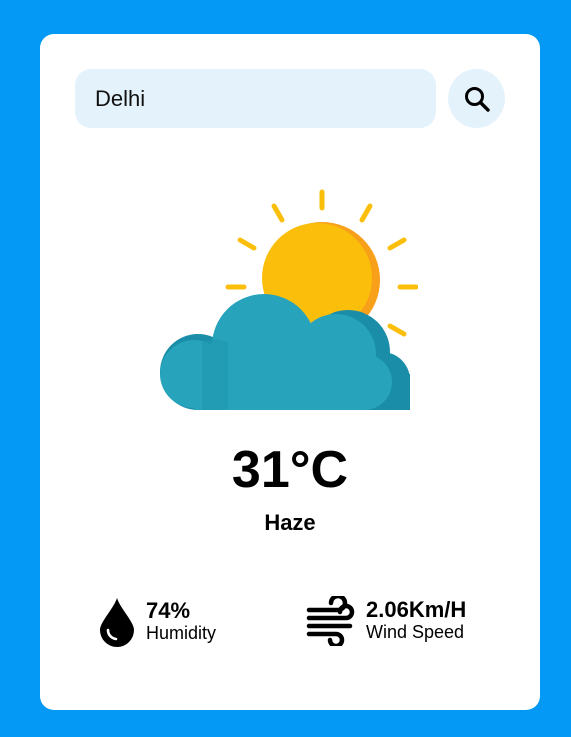 The width and height of the screenshot is (571, 737). Describe the element at coordinates (290, 470) in the screenshot. I see `temperature-value: 31°C` at that location.